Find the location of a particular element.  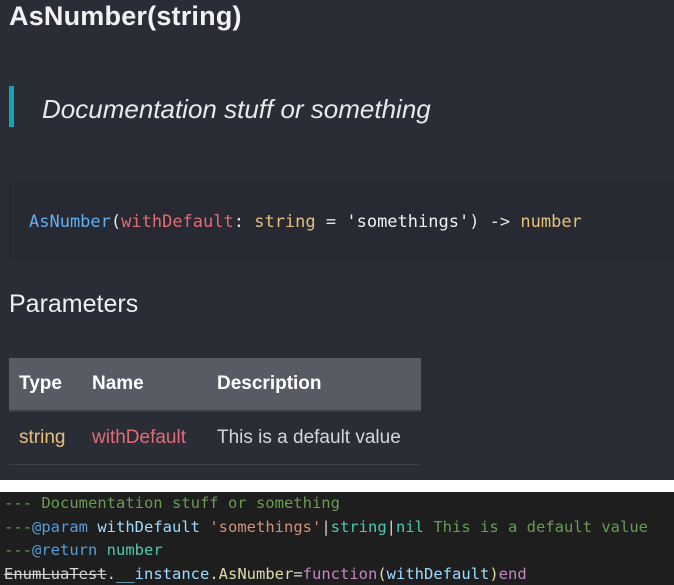

annotation-type-nil: nil is located at coordinates (410, 526).